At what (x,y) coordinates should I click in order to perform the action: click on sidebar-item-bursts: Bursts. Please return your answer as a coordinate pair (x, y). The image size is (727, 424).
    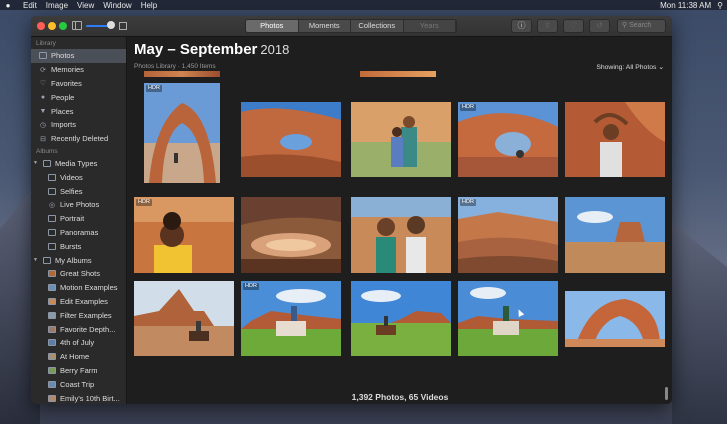
    Looking at the image, I should click on (78, 246).